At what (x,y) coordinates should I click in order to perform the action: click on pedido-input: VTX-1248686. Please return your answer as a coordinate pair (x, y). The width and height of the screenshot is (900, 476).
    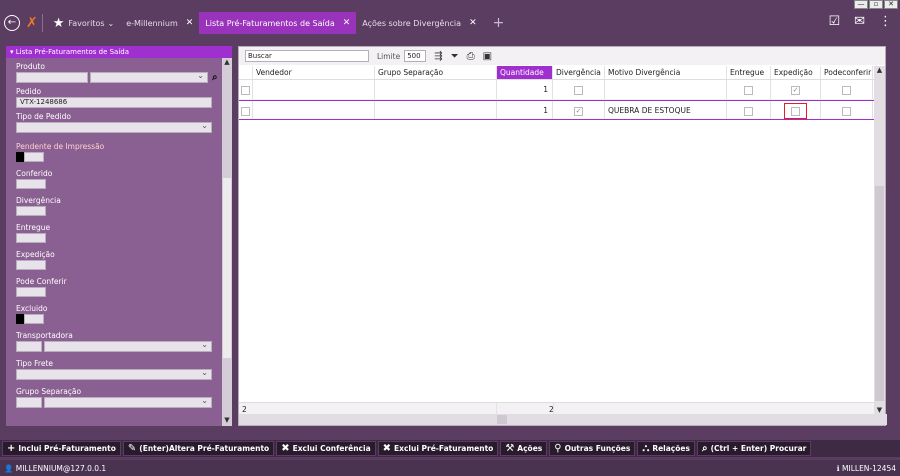
    Looking at the image, I should click on (114, 102).